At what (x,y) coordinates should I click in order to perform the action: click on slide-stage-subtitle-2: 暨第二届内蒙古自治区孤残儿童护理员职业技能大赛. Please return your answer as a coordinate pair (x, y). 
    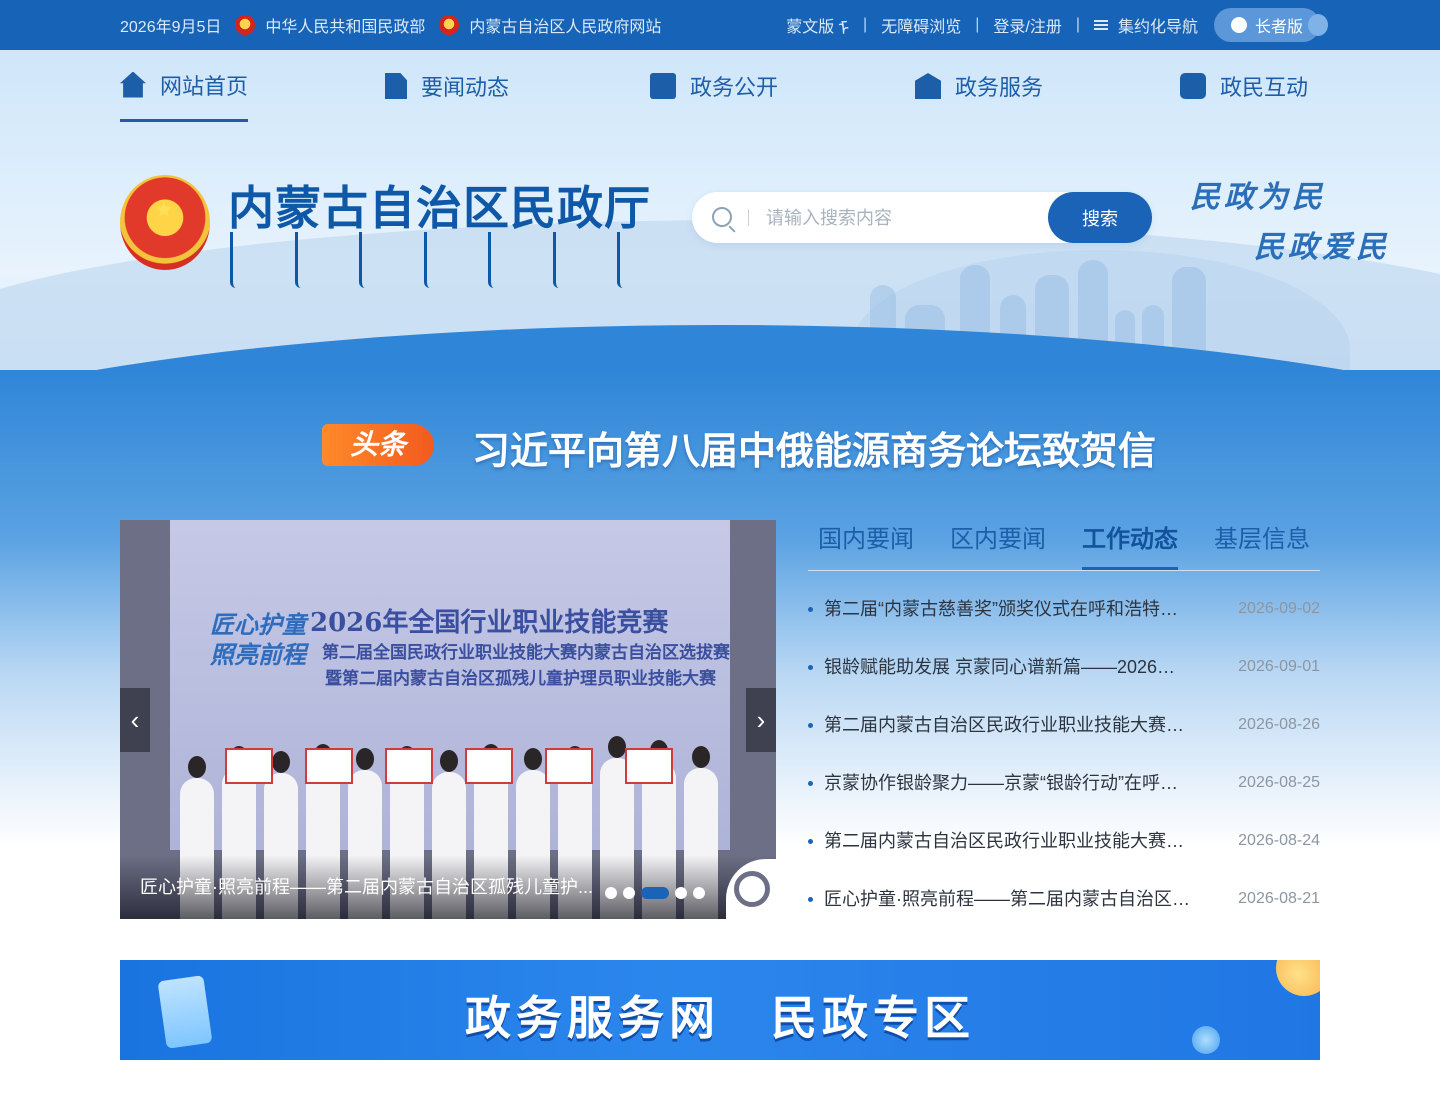
    Looking at the image, I should click on (520, 678).